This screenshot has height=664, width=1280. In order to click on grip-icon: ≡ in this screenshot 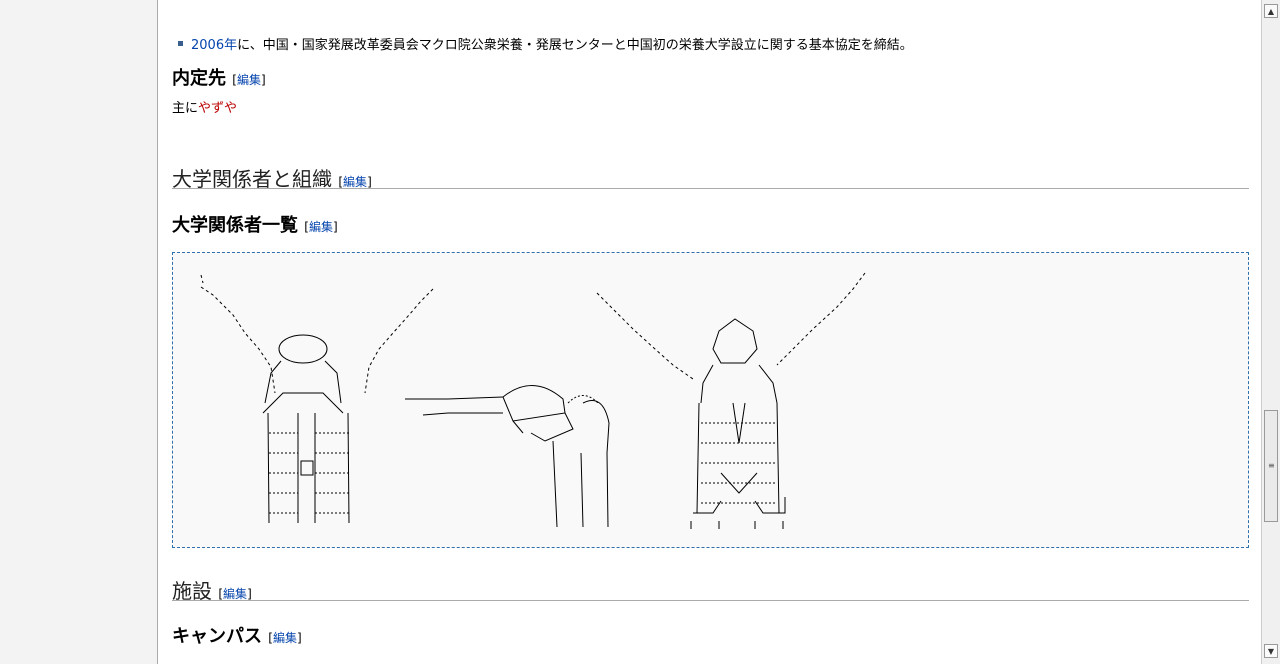, I will do `click(1271, 465)`.